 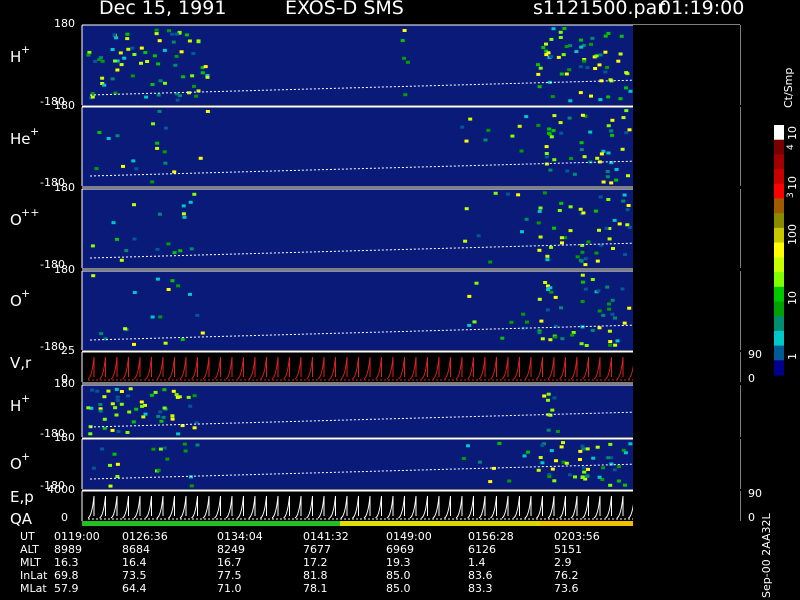 What do you see at coordinates (16, 406) in the screenshot?
I see `panel-label: H` at bounding box center [16, 406].